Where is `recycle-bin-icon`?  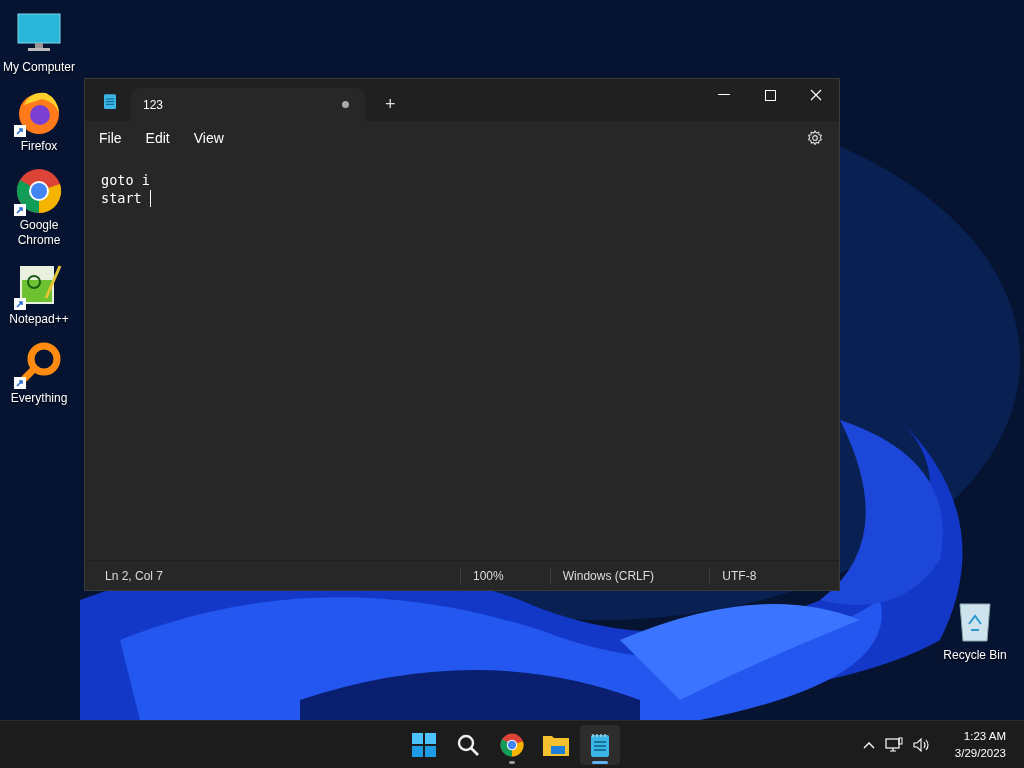
recycle-bin-icon is located at coordinates (975, 621).